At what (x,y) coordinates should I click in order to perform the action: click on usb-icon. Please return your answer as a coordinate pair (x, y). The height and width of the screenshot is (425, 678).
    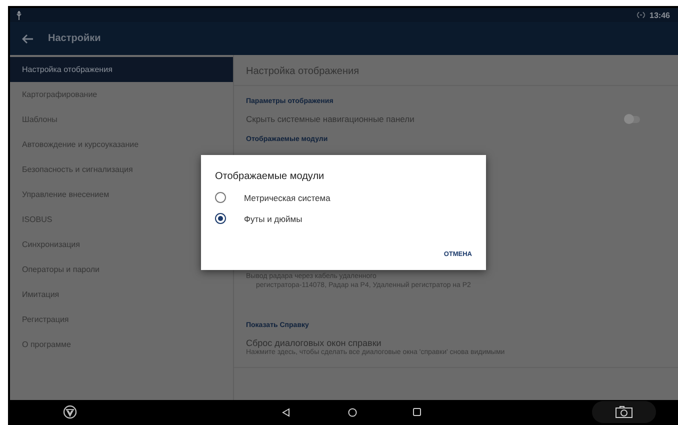
    Looking at the image, I should click on (19, 15).